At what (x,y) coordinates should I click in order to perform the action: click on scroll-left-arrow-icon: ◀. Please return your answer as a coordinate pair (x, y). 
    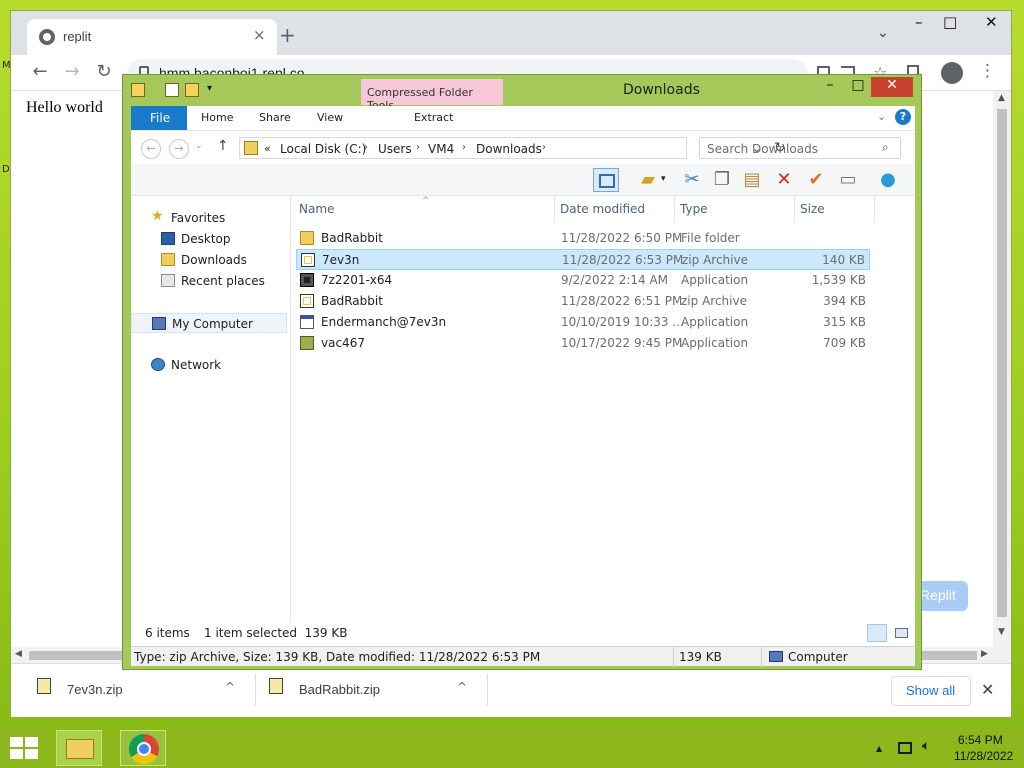
    Looking at the image, I should click on (18, 654).